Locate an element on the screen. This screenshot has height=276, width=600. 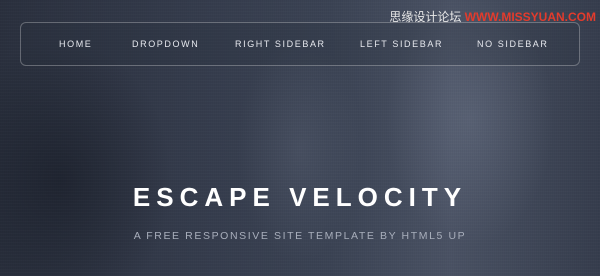
hero-title: ESCAPE VELOCITY is located at coordinates (300, 197).